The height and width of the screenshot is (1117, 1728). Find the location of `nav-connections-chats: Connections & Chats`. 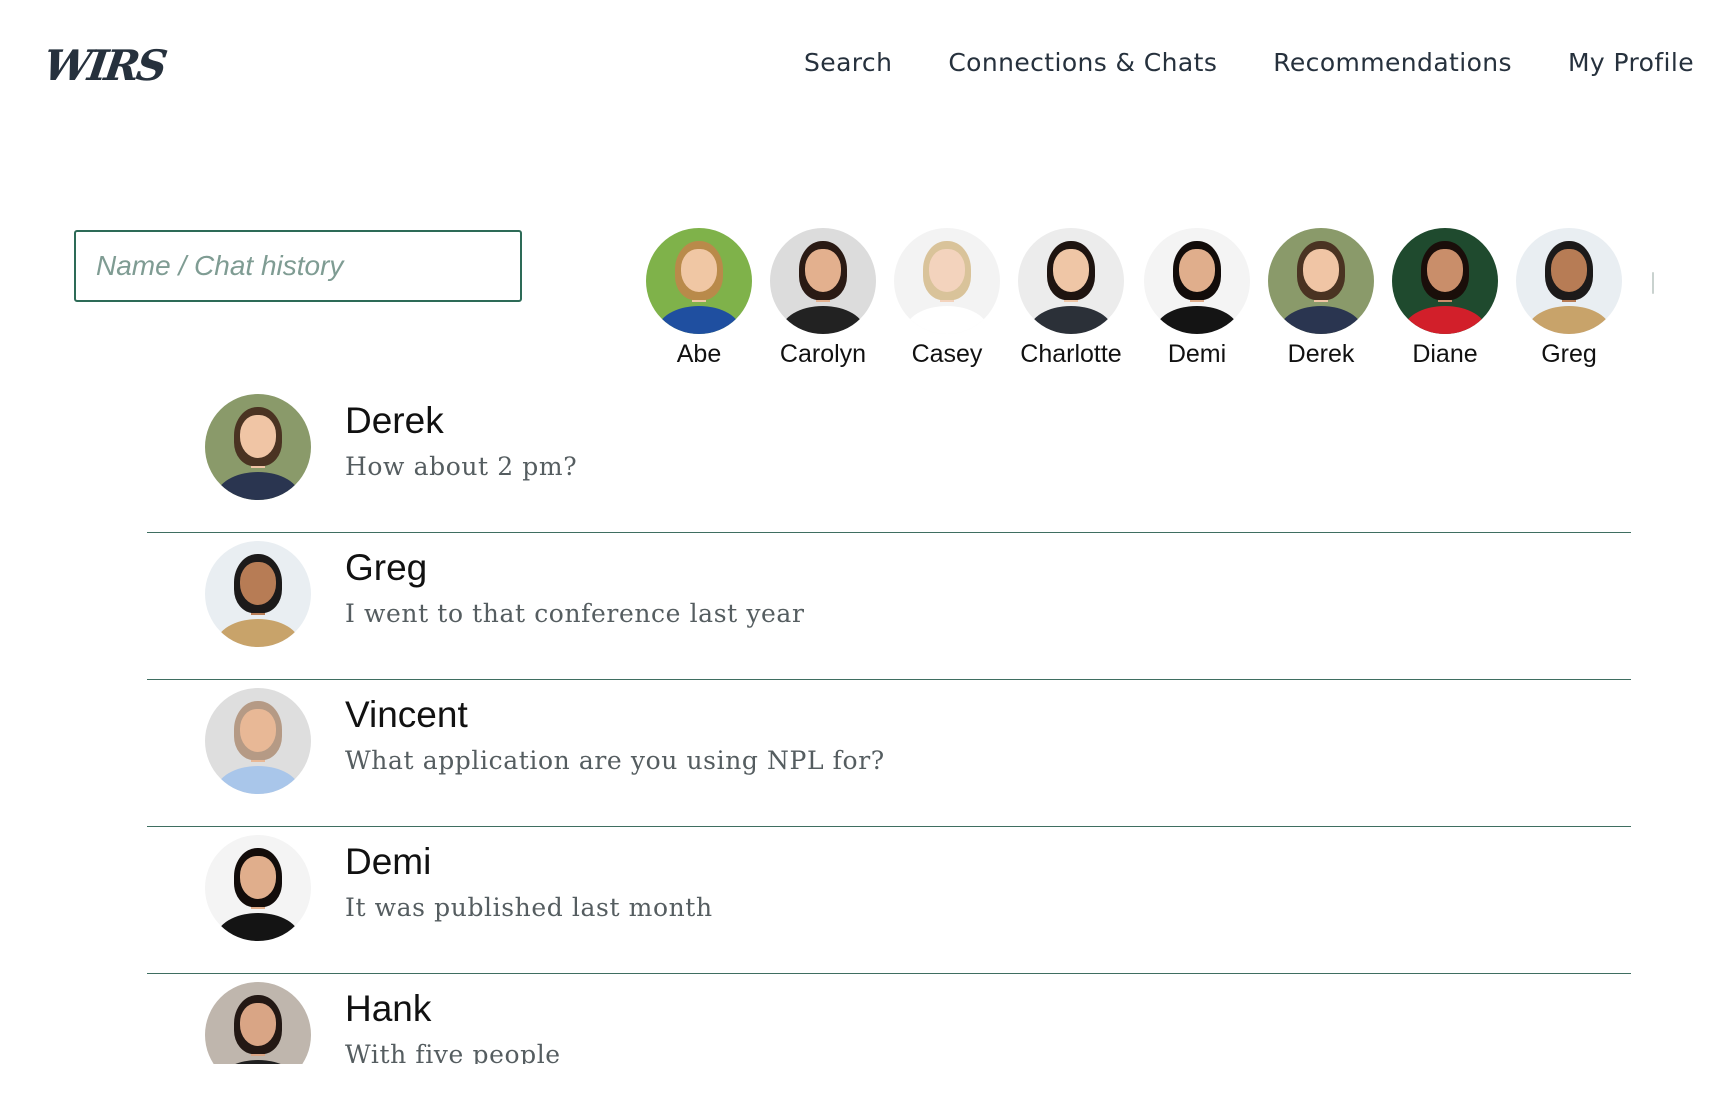

nav-connections-chats: Connections & Chats is located at coordinates (1082, 62).